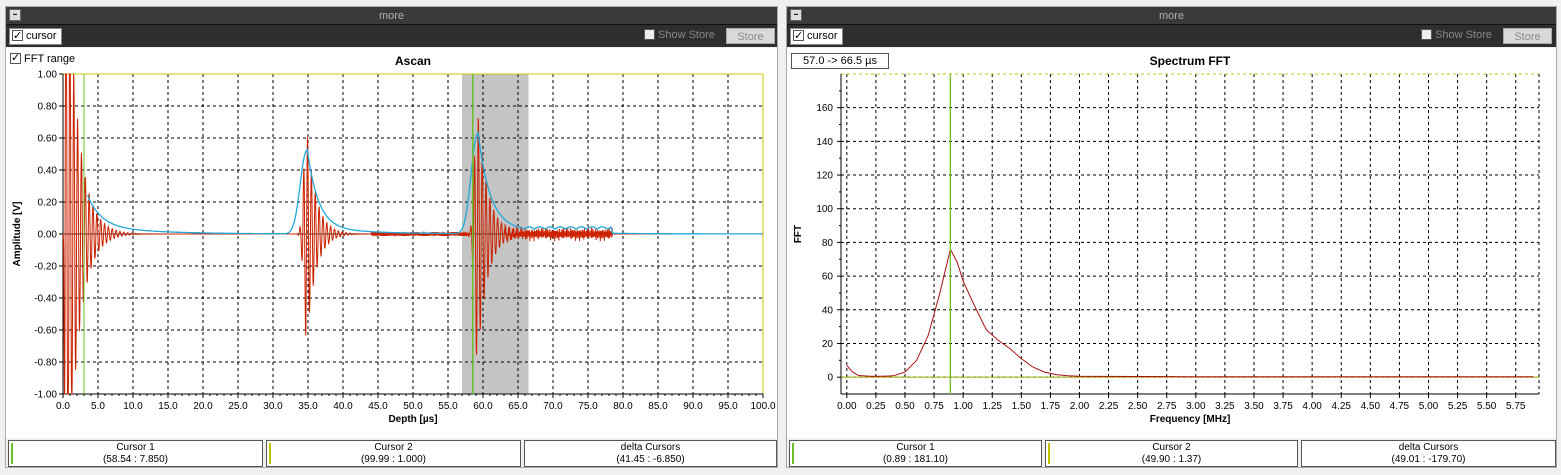 This screenshot has height=475, width=1561. I want to click on x-tick-label: 2.25, so click(1109, 406).